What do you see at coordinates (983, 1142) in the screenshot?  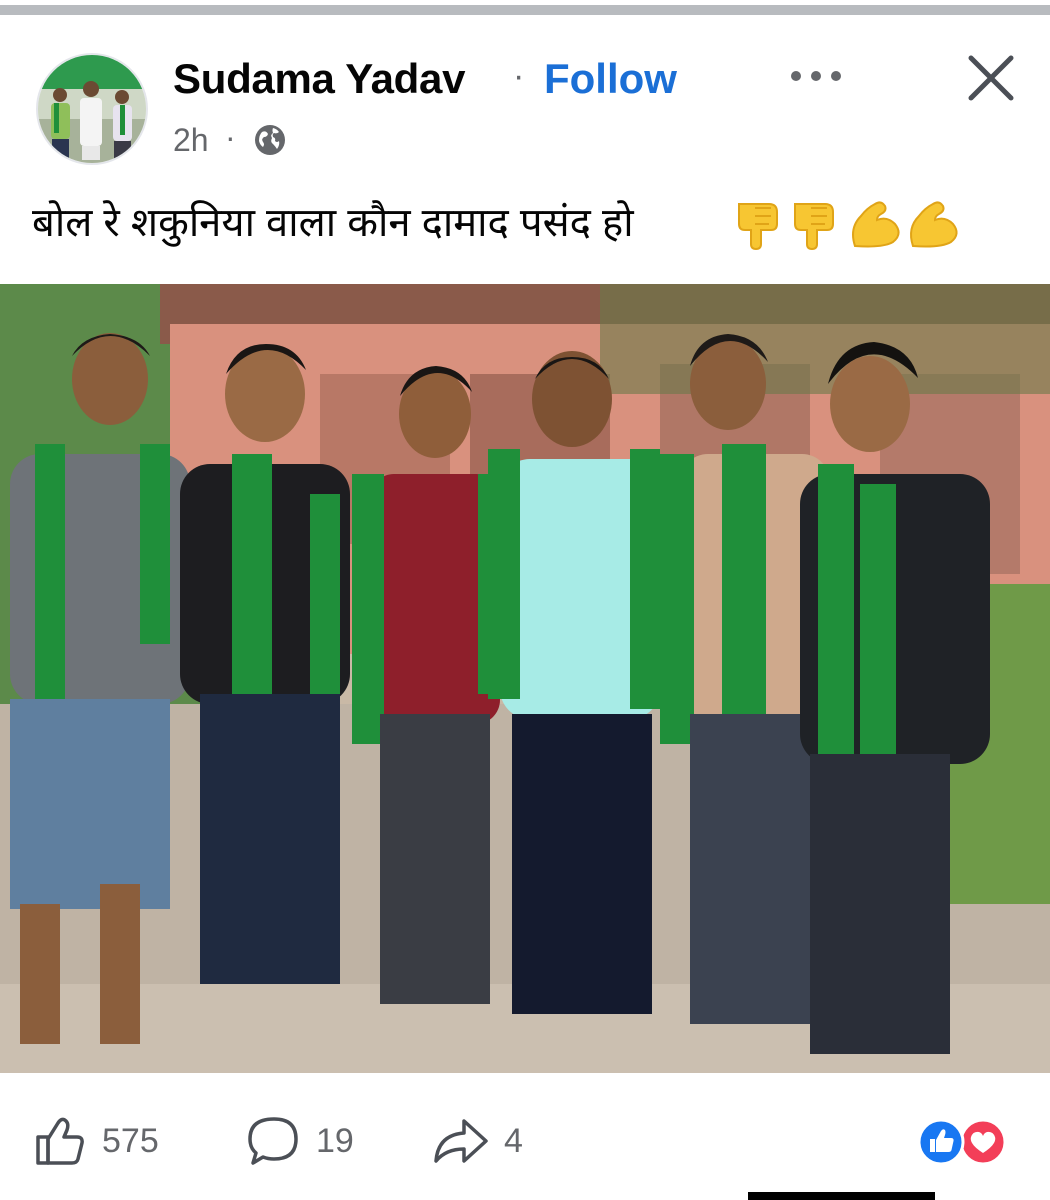 I see `love-reaction-icon` at bounding box center [983, 1142].